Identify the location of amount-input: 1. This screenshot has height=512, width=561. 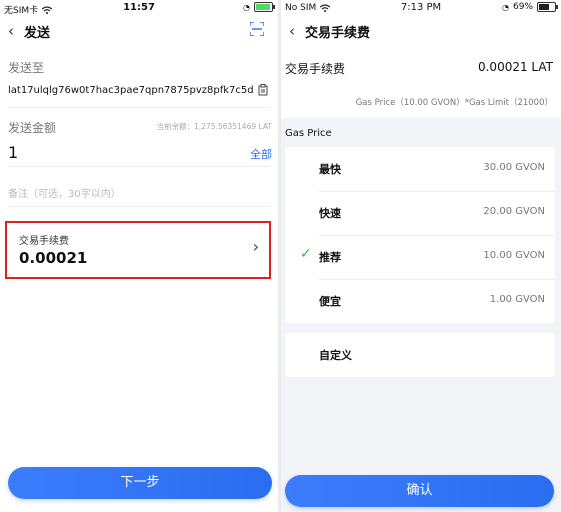
(13, 152).